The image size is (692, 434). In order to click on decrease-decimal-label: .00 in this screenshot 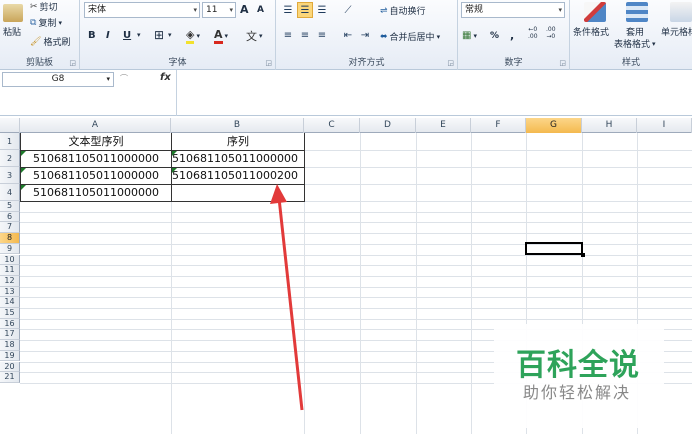, I will do `click(551, 29)`.